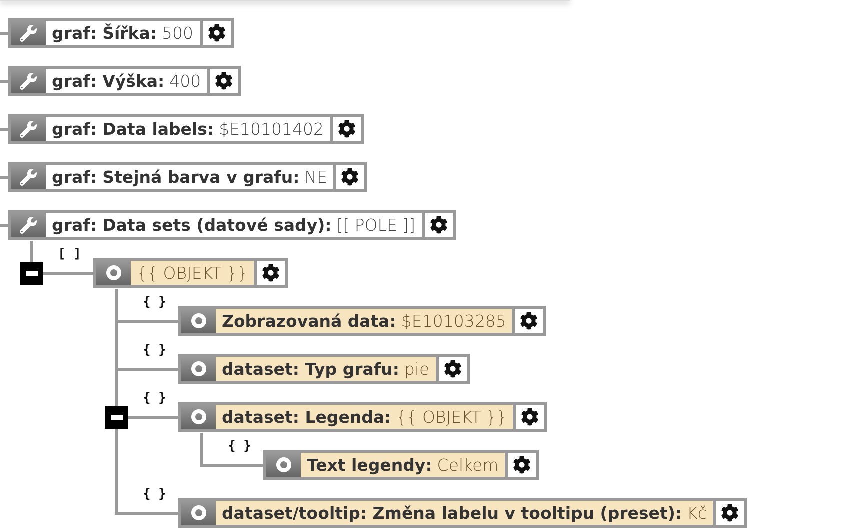 The image size is (841, 528). What do you see at coordinates (453, 321) in the screenshot?
I see `node-value: $E10103285` at bounding box center [453, 321].